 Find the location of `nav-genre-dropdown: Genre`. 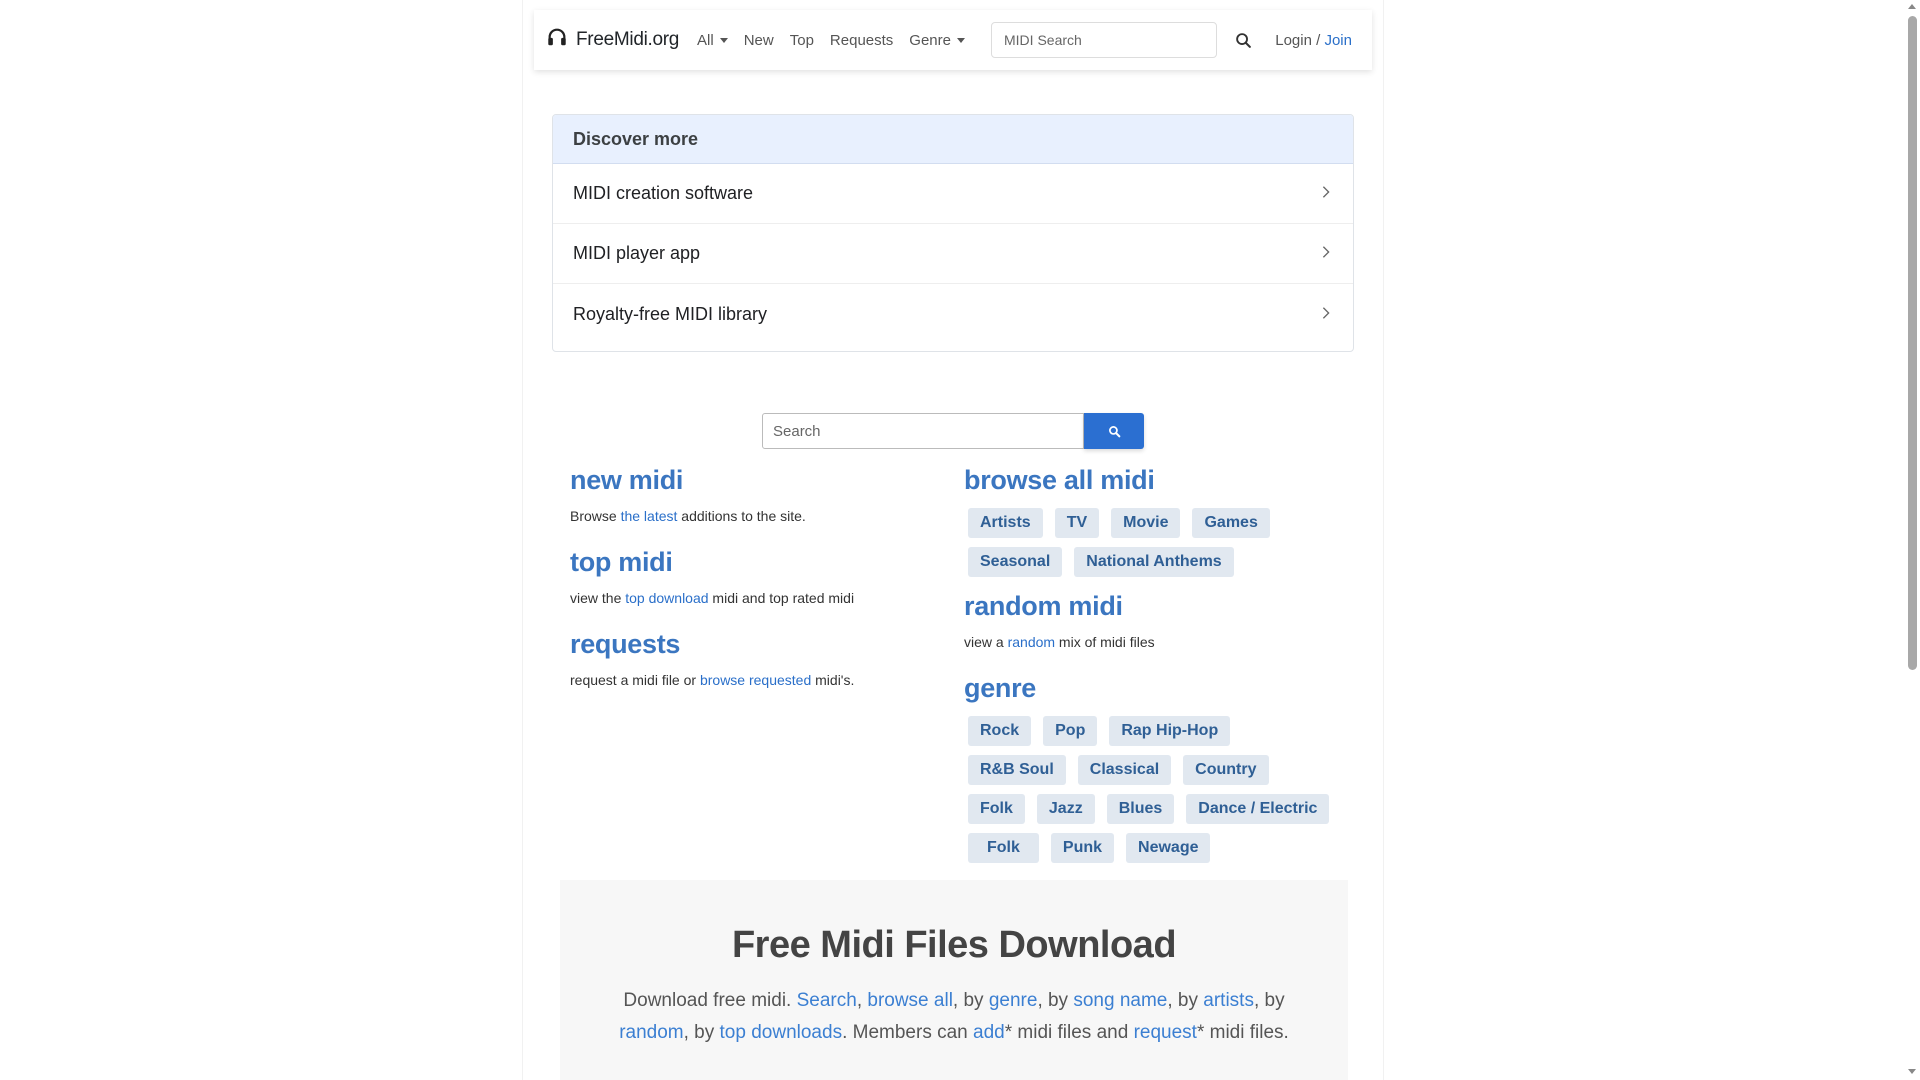

nav-genre-dropdown: Genre is located at coordinates (937, 40).